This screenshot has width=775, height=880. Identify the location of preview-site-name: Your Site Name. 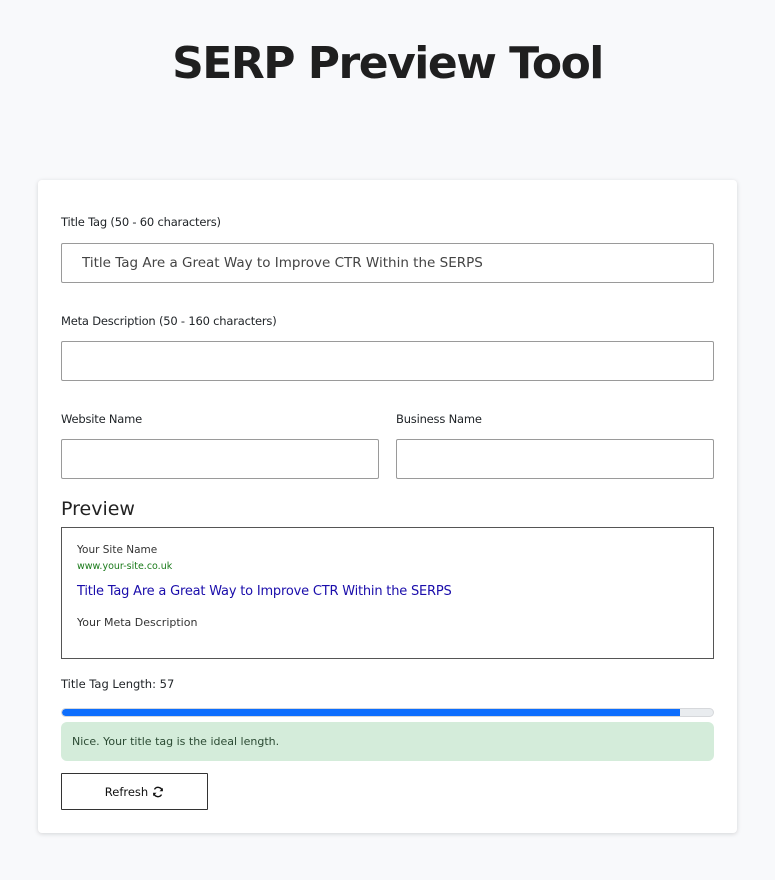
(117, 550).